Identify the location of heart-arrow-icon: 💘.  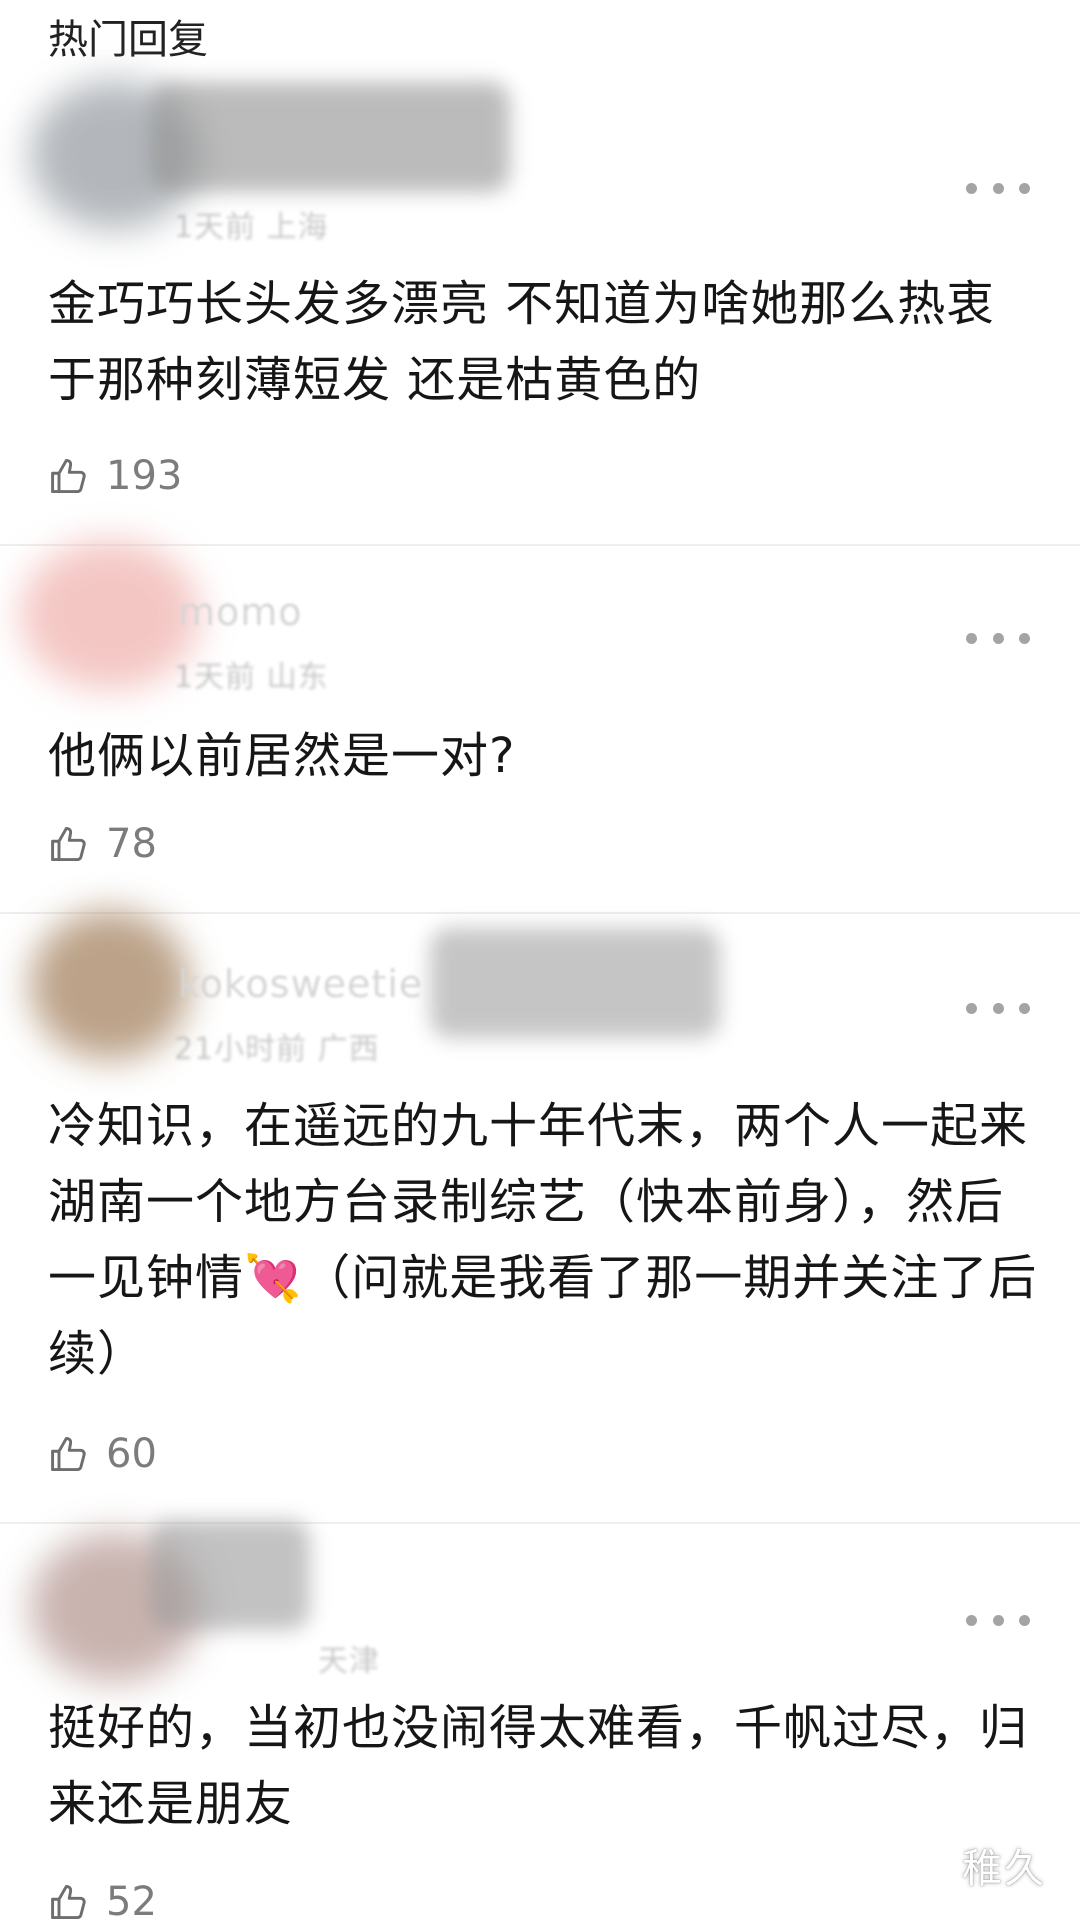
(273, 1278).